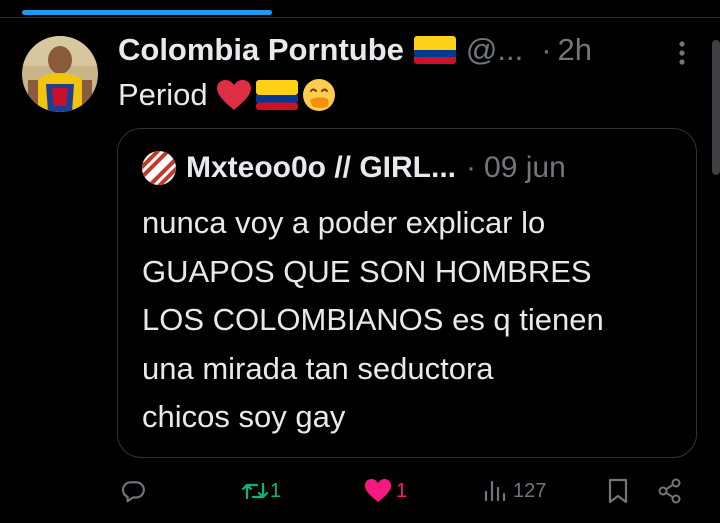 The height and width of the screenshot is (523, 720). I want to click on bookmark-button, so click(618, 491).